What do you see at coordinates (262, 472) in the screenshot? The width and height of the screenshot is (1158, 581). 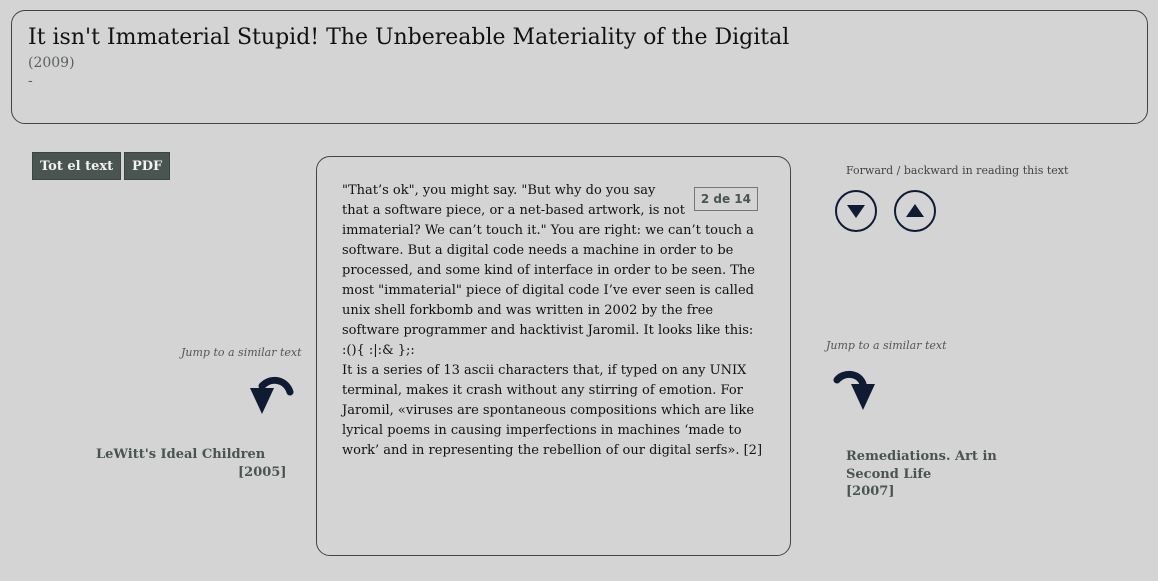 I see `similar-text-left-year: [2005]` at bounding box center [262, 472].